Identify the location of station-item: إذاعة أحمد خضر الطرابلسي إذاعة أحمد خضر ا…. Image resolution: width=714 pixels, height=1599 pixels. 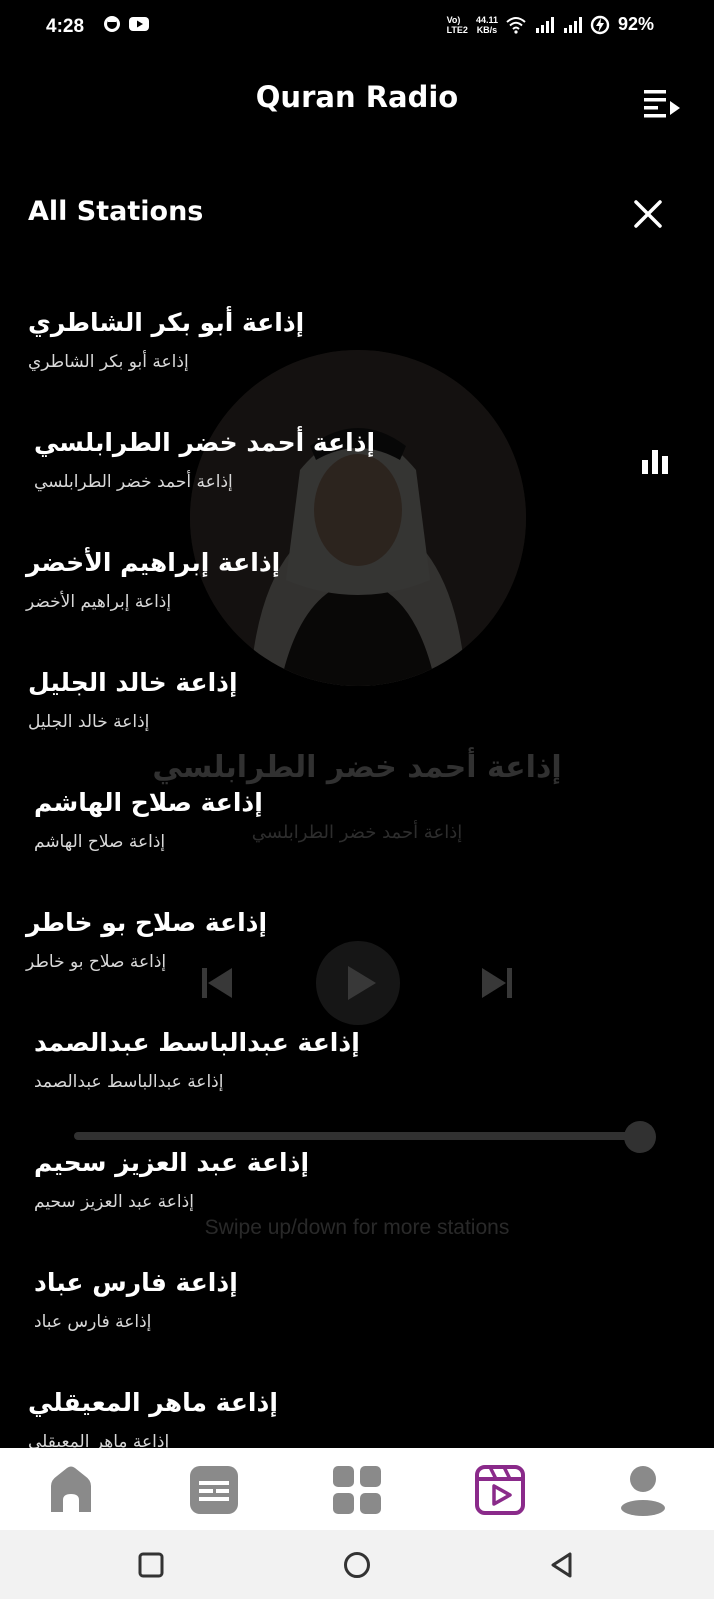
(357, 475).